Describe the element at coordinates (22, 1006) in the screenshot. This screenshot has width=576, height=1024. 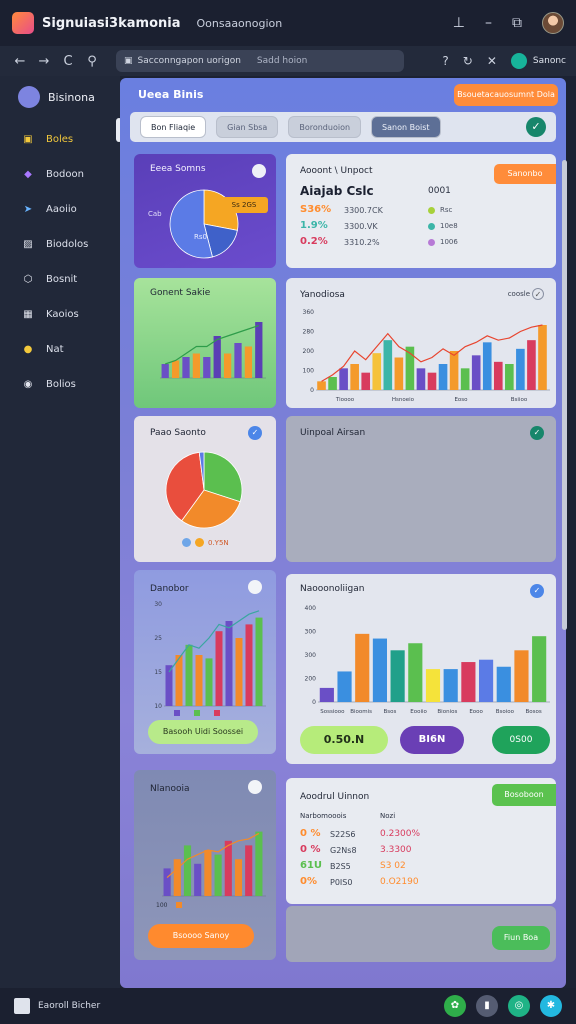
I see `document-icon` at that location.